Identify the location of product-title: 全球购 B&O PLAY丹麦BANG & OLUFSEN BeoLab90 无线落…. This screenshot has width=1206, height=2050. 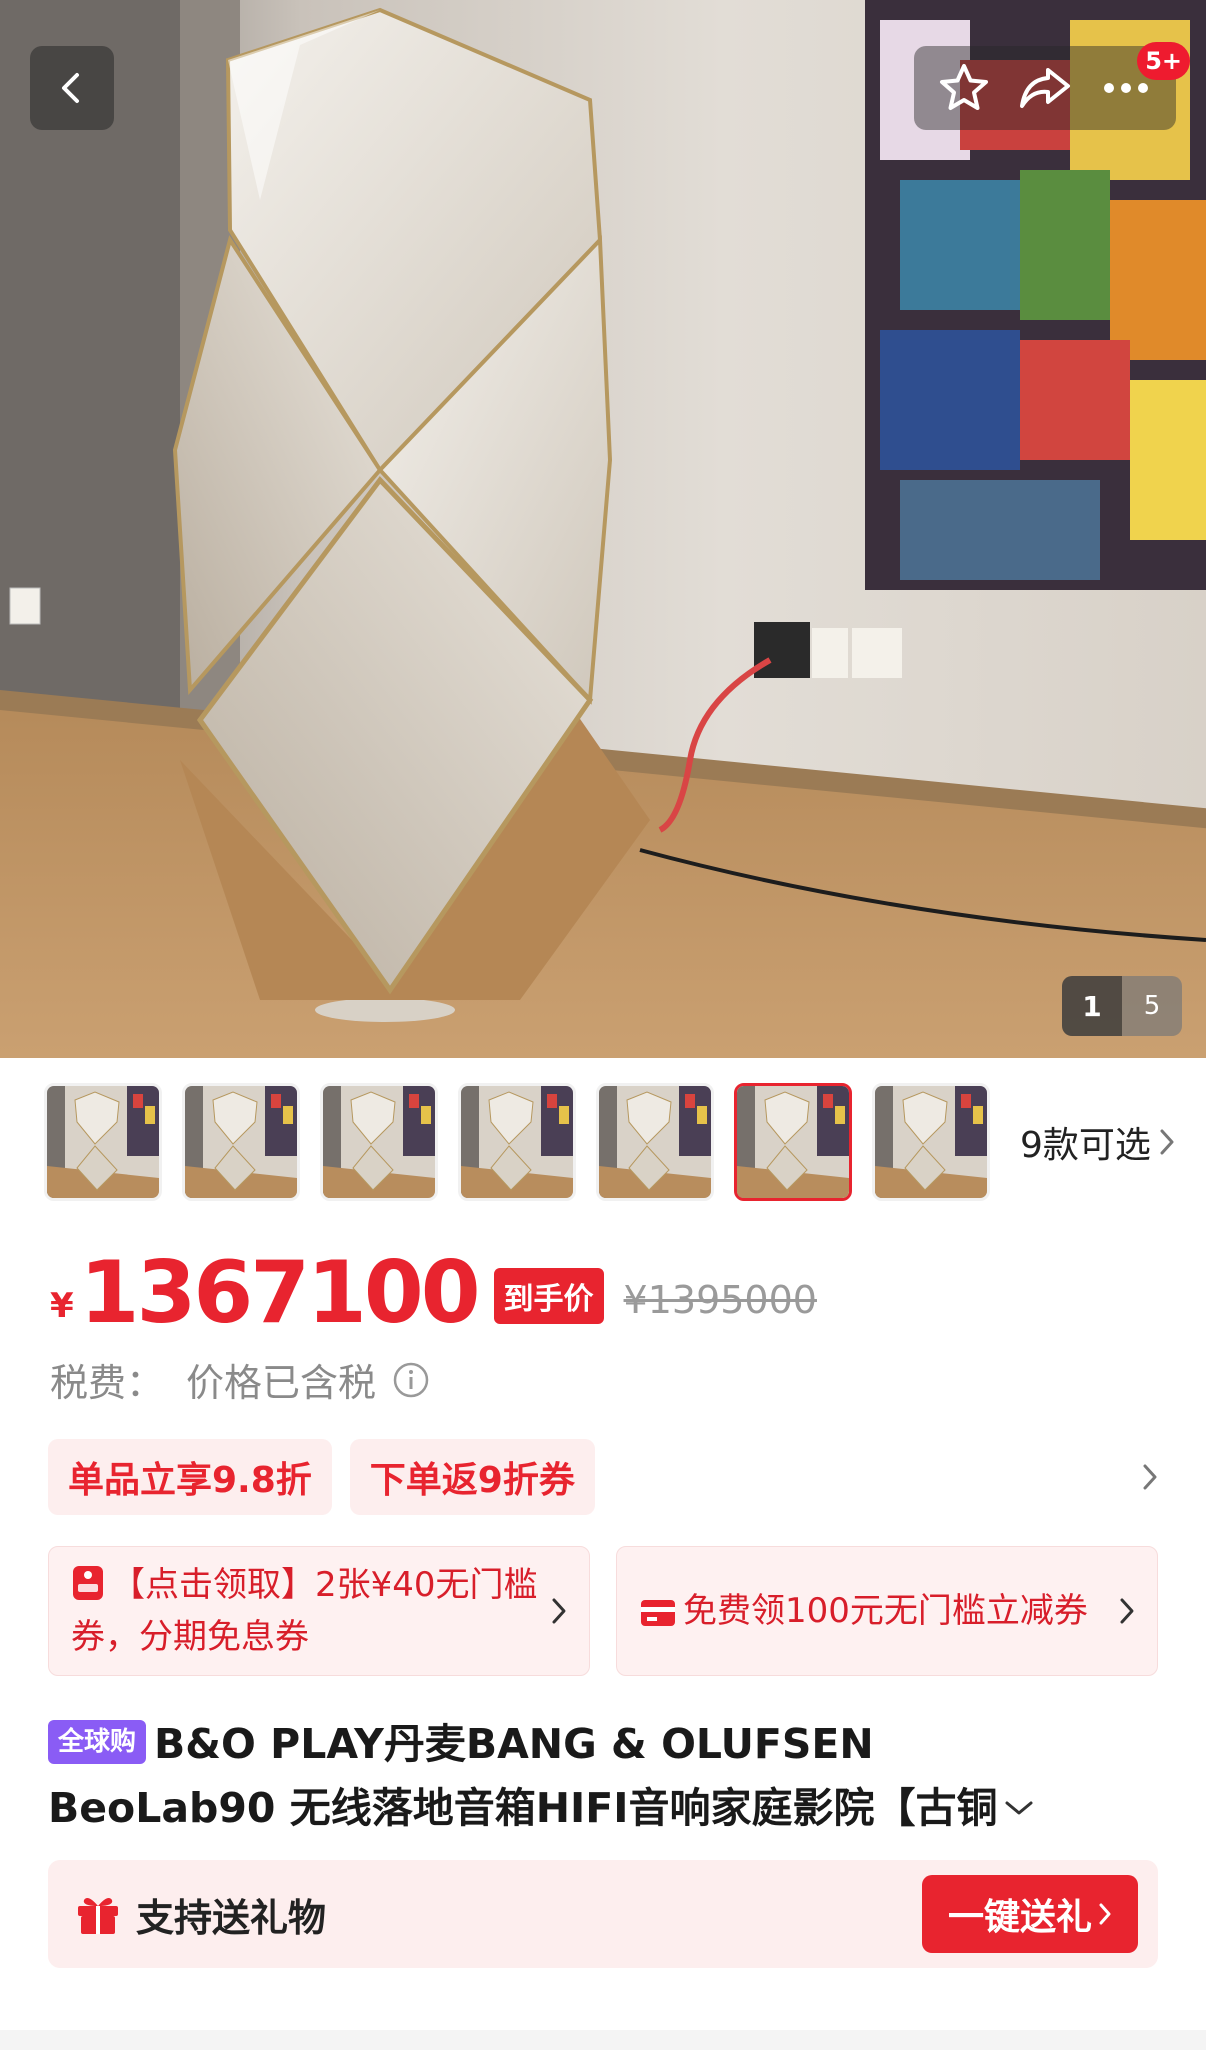
(603, 1776).